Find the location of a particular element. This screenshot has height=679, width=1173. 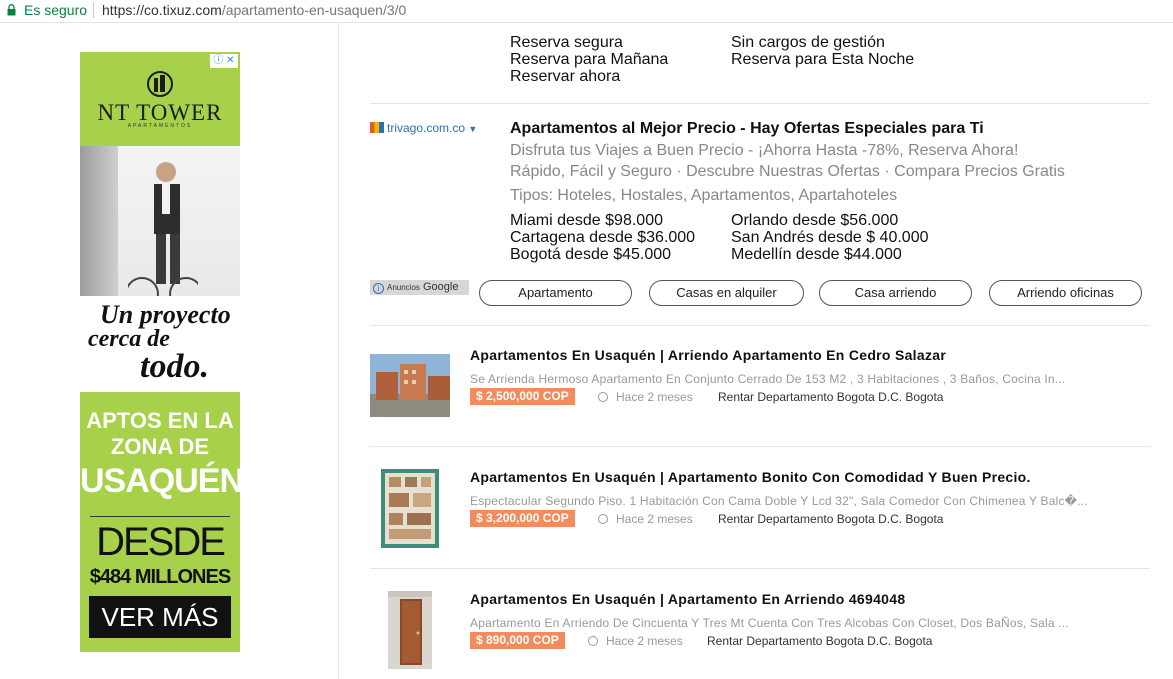

city-link: Cartagena desde $36.000 is located at coordinates (602, 237).